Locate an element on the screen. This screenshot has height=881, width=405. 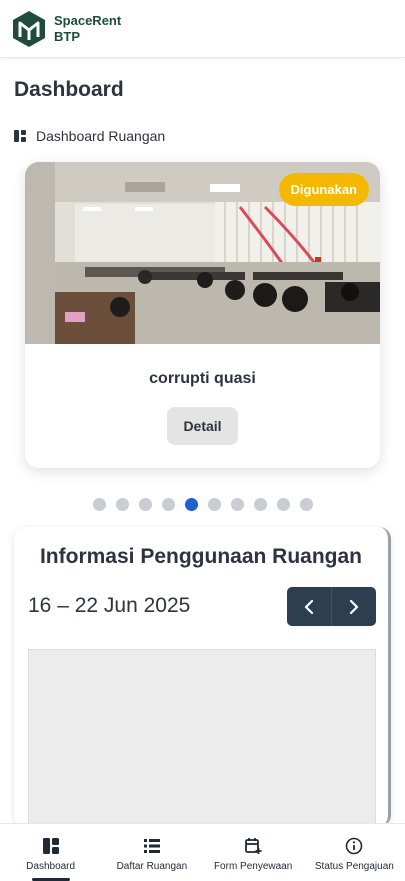
nav-item-dashboard: Dashboard is located at coordinates (50, 852).